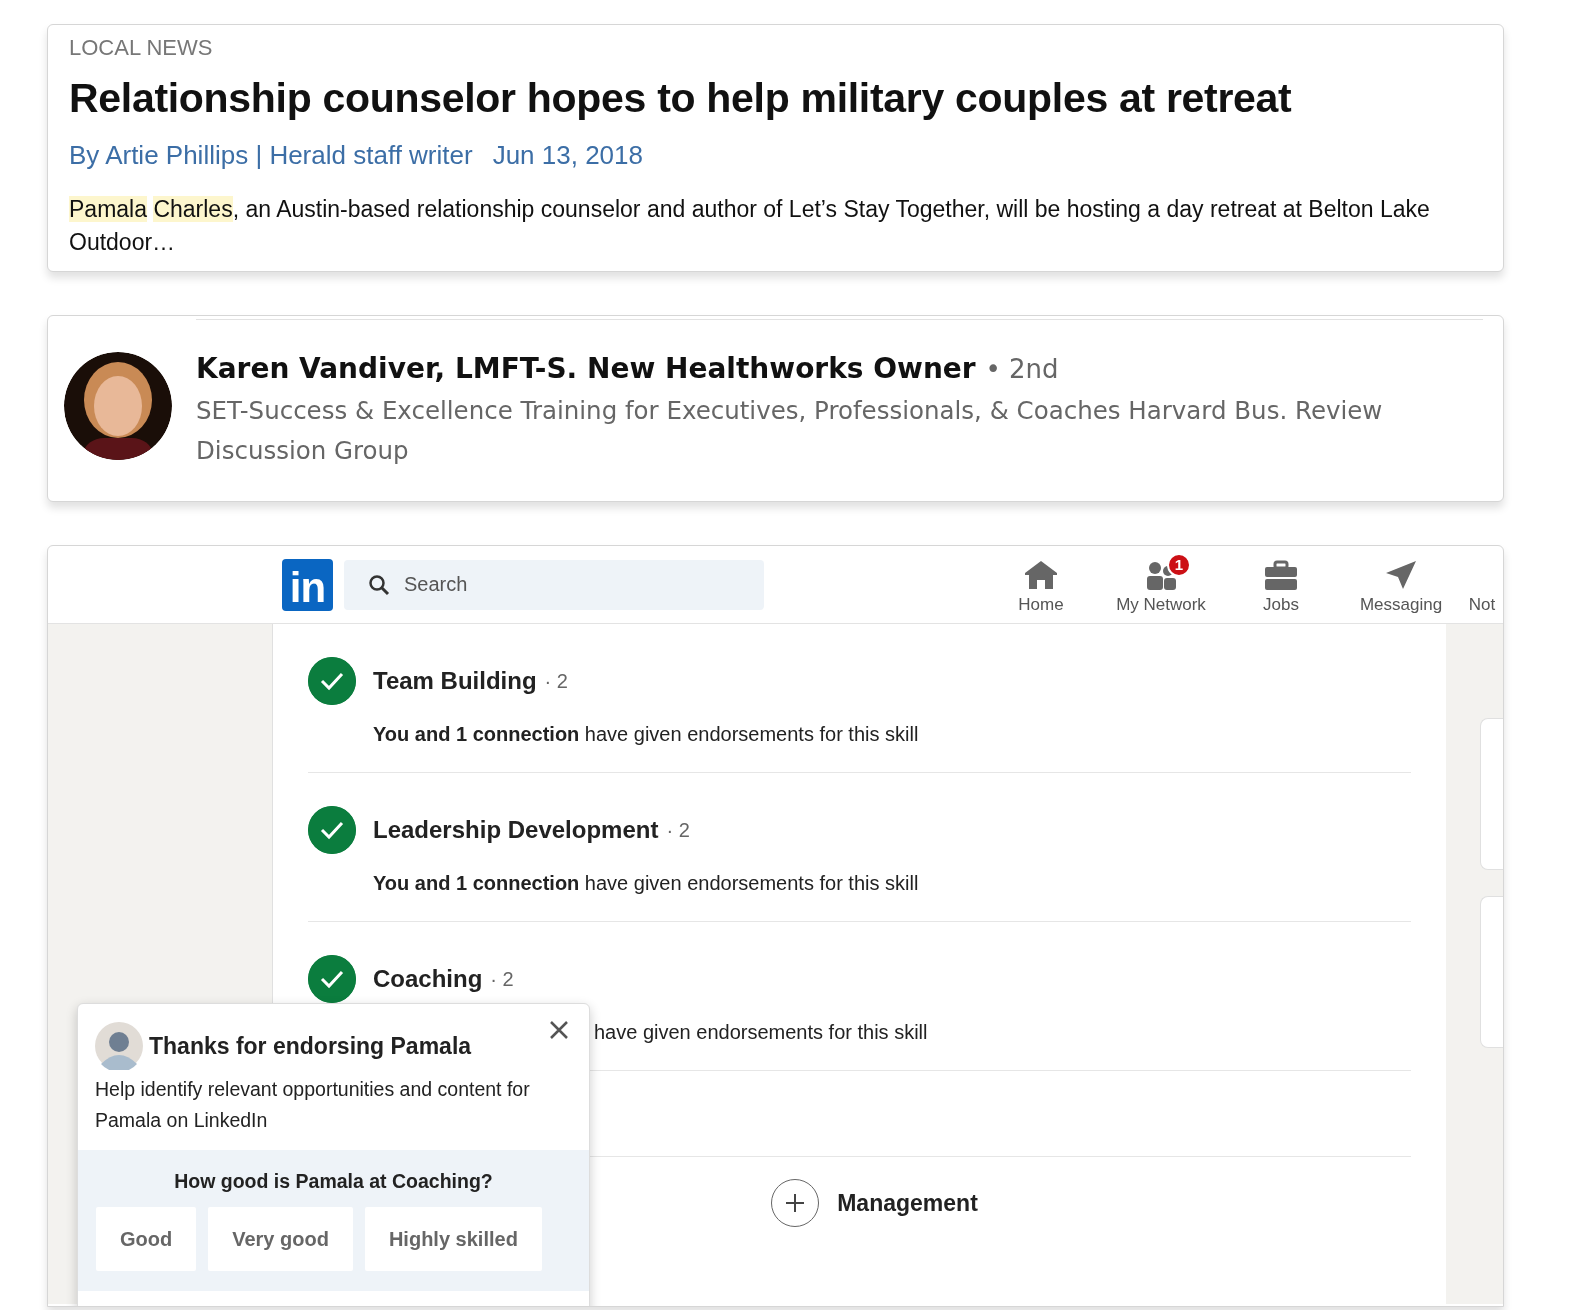 The width and height of the screenshot is (1584, 1310). What do you see at coordinates (516, 830) in the screenshot?
I see `skill-name: Leadership Development` at bounding box center [516, 830].